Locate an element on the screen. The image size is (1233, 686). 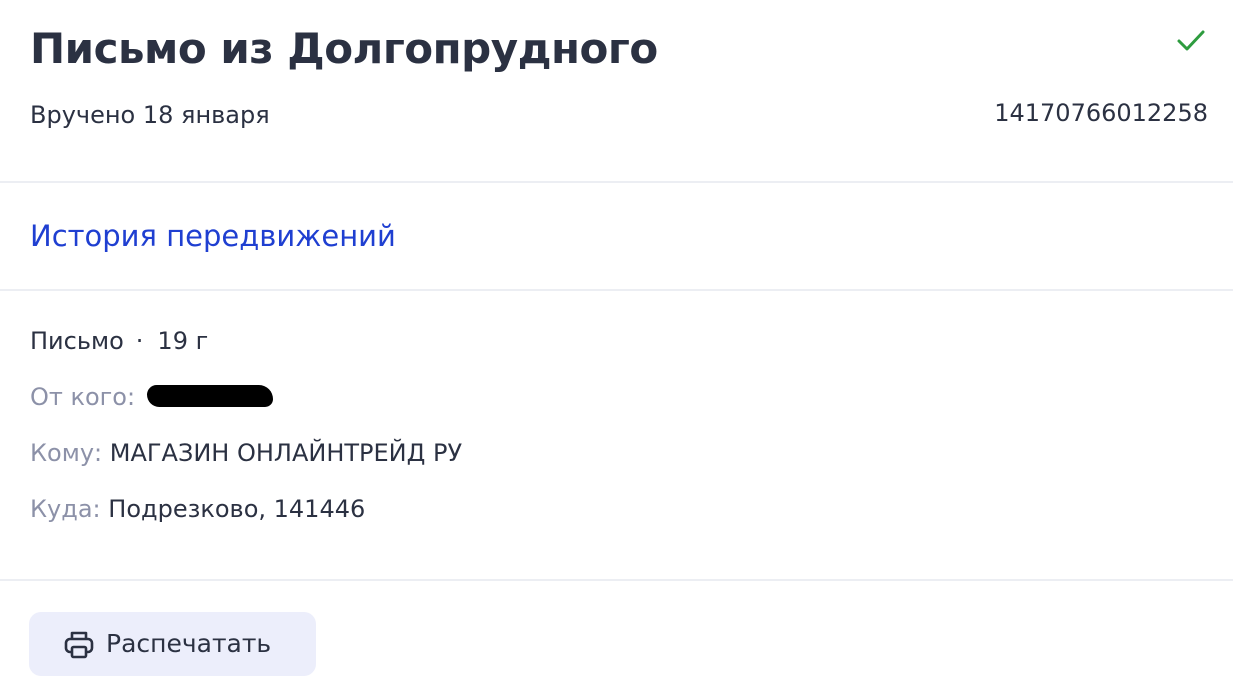
destination-label: Куда: is located at coordinates (65, 509).